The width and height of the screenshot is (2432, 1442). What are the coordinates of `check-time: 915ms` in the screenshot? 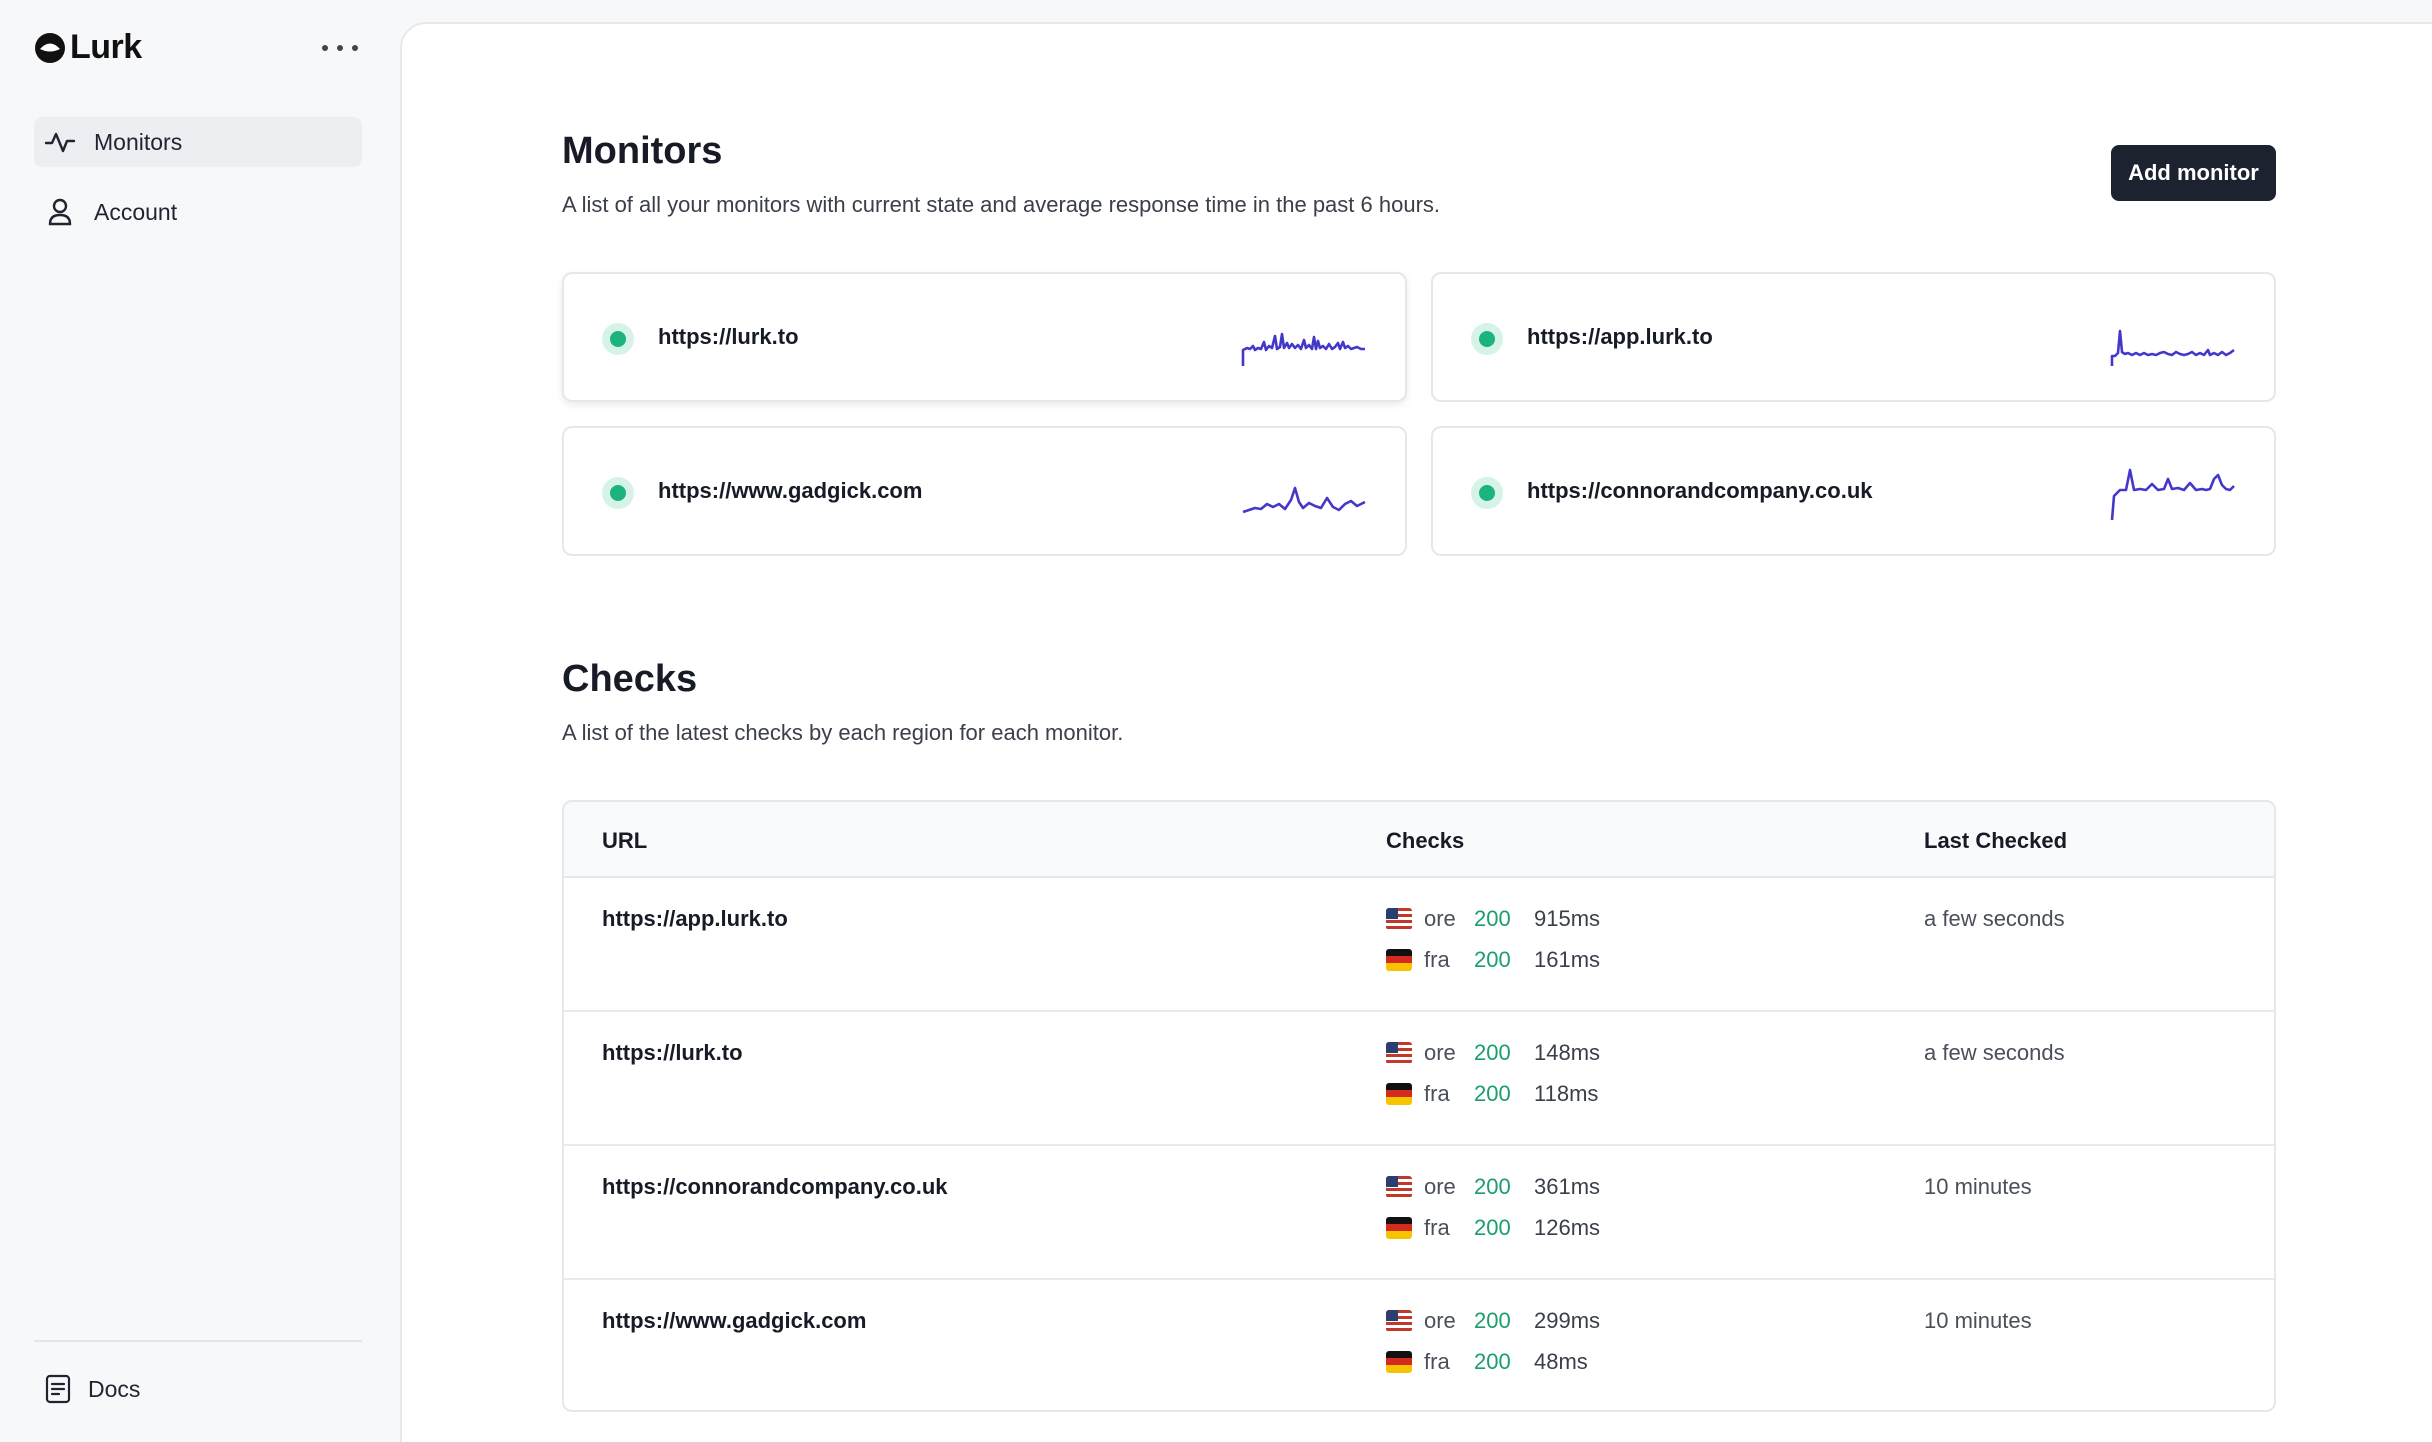 It's located at (1567, 918).